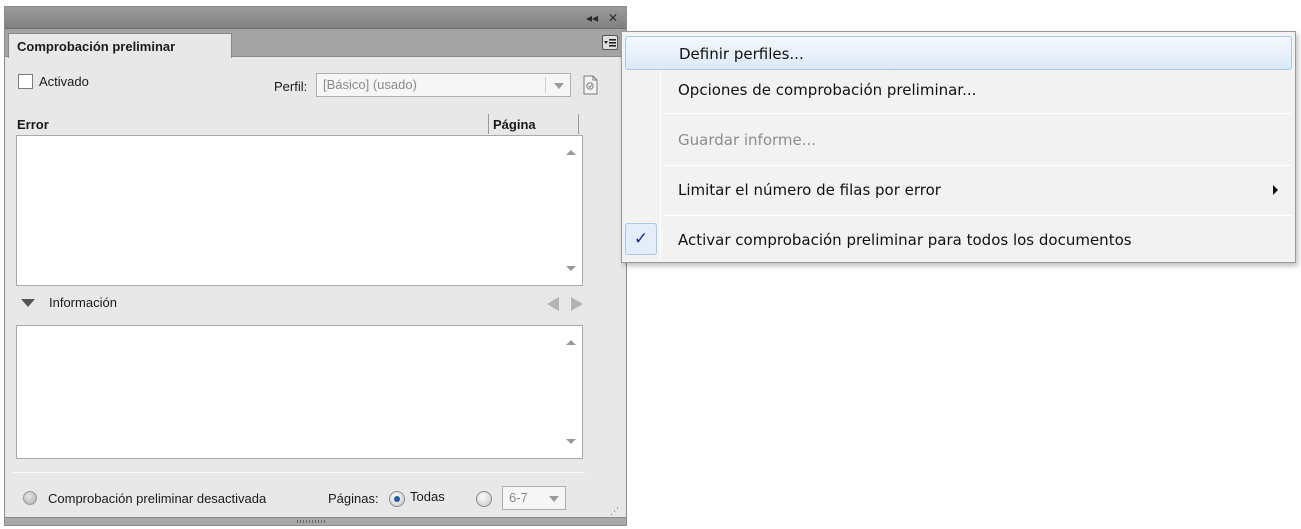  Describe the element at coordinates (958, 190) in the screenshot. I see `menu-item-limit-rows: Limitar el número de filas por error` at that location.